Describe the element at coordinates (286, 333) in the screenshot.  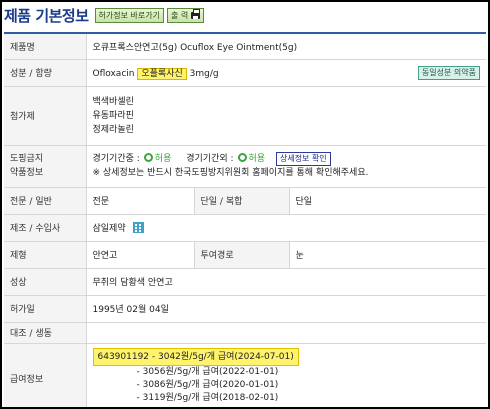
I see `value-control` at that location.